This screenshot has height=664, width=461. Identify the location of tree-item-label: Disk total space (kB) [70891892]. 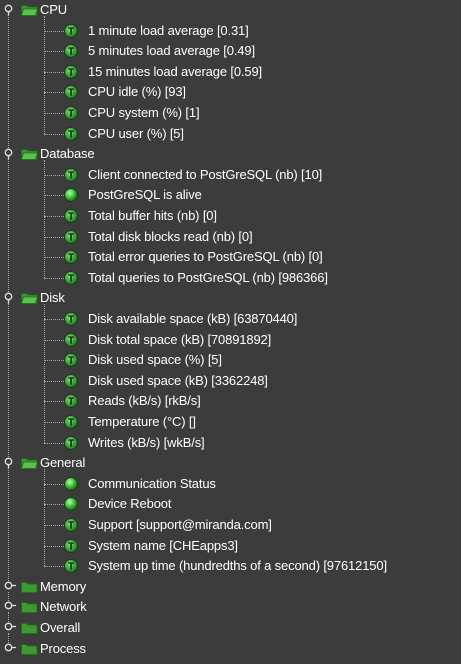
(180, 339).